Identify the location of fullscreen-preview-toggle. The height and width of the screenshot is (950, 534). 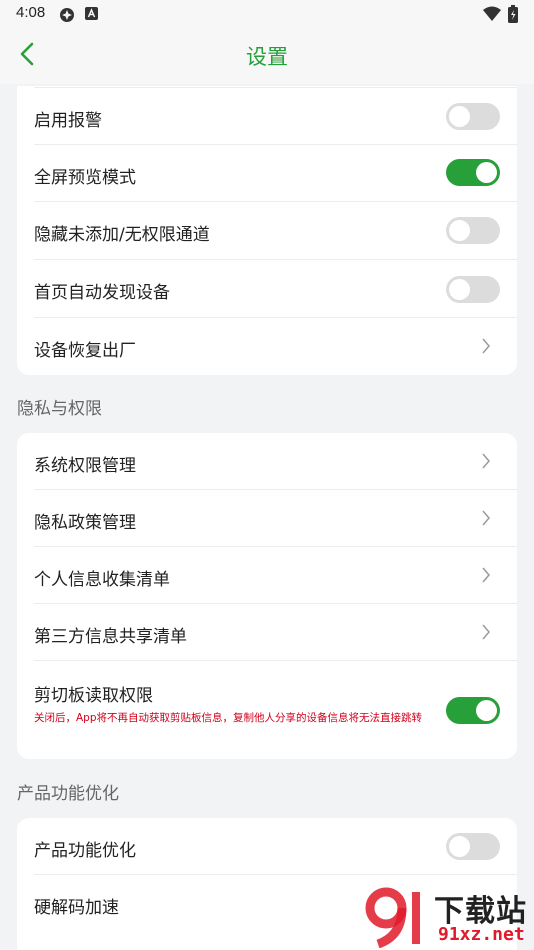
(473, 172).